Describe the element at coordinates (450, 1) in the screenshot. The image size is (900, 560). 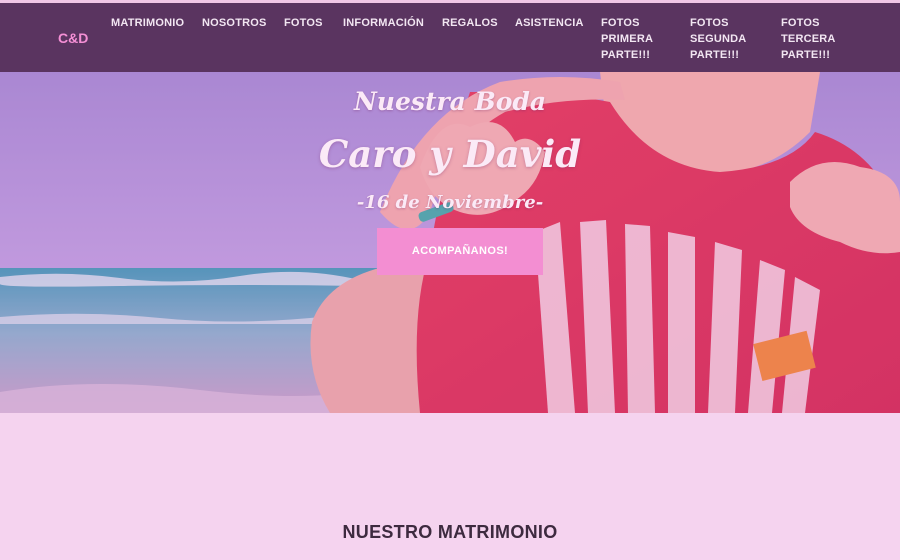
I see `top-accent-line` at that location.